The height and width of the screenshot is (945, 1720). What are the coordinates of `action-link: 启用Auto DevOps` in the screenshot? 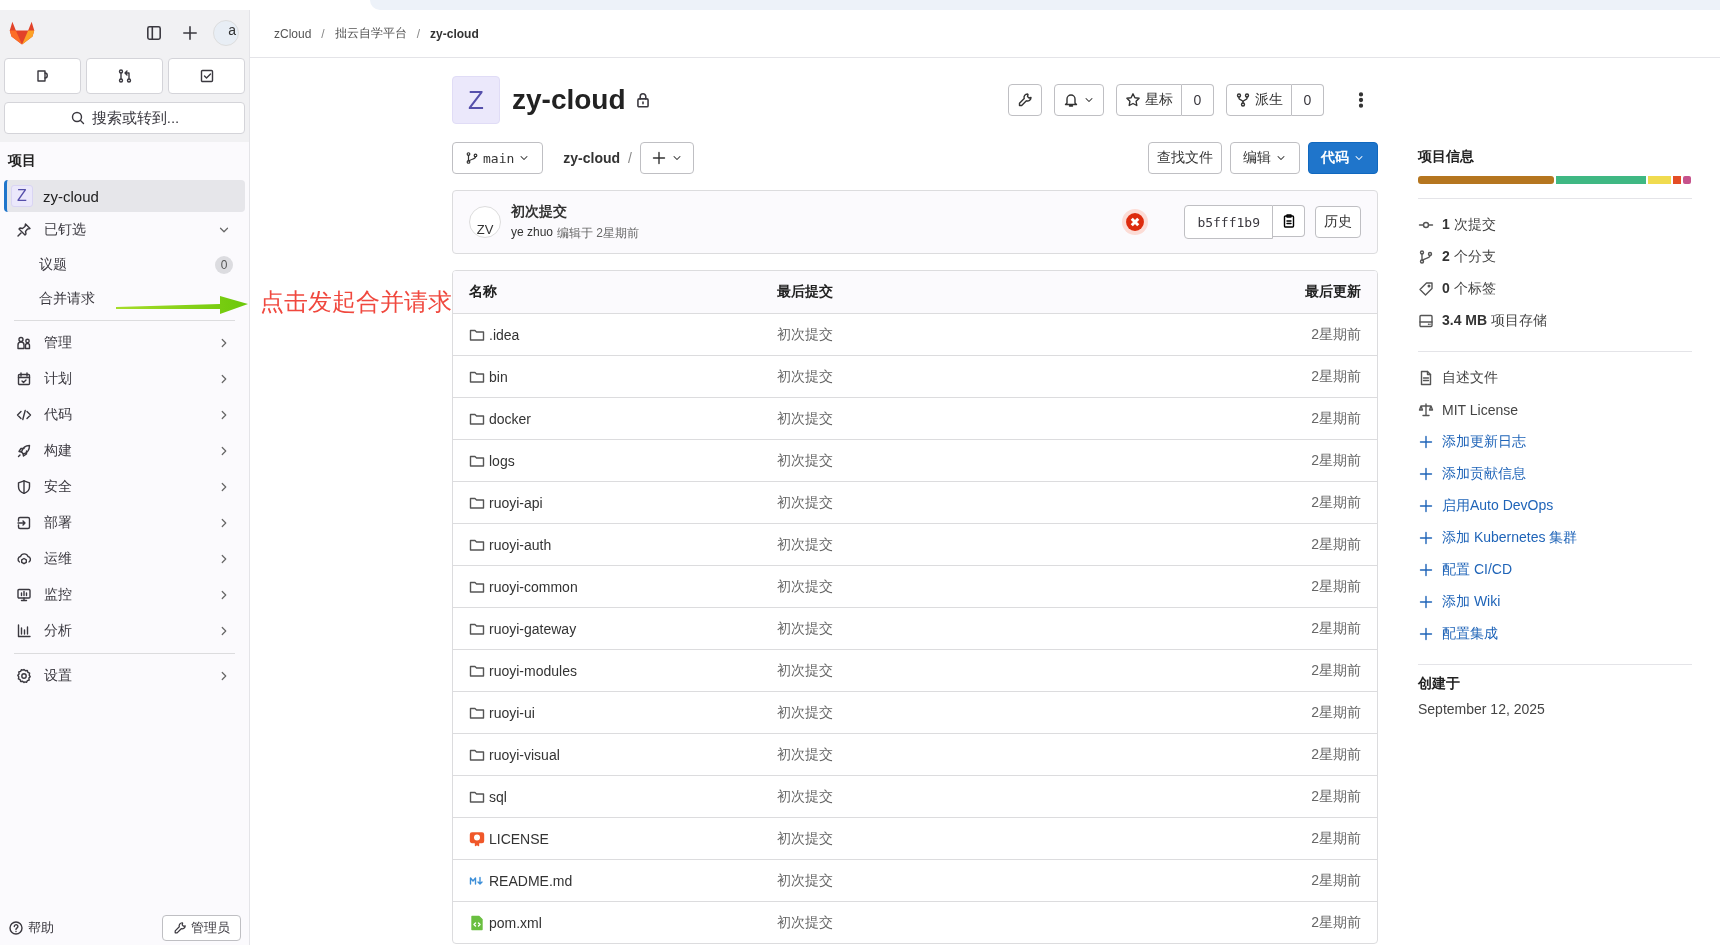 It's located at (1498, 506).